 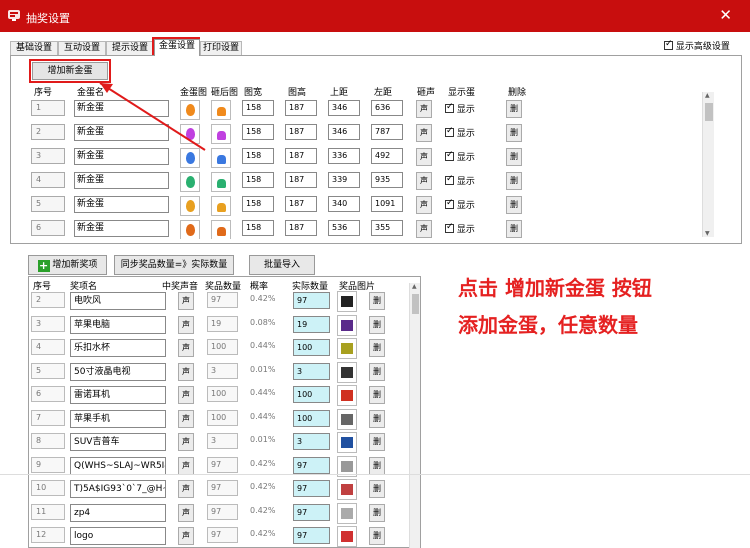 What do you see at coordinates (118, 395) in the screenshot?
I see `prize-name-input: 雷诺耳机` at bounding box center [118, 395].